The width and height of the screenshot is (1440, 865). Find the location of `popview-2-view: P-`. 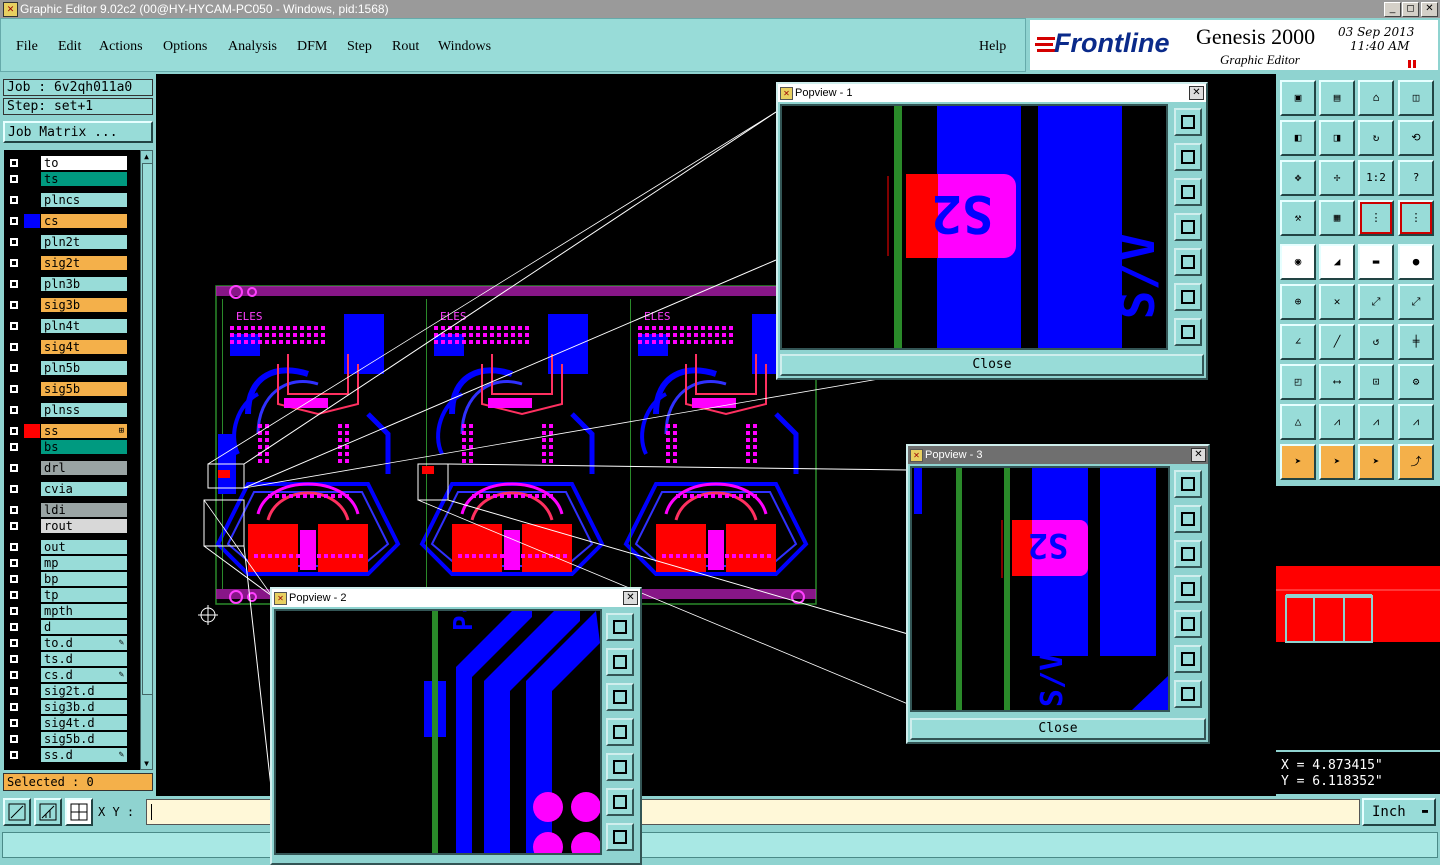

popview-2-view: P- is located at coordinates (438, 732).